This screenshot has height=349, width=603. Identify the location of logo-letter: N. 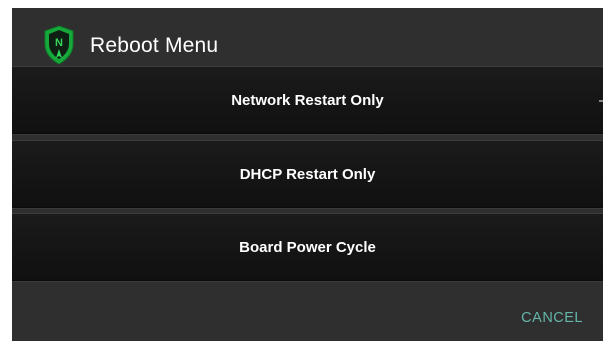
(59, 43).